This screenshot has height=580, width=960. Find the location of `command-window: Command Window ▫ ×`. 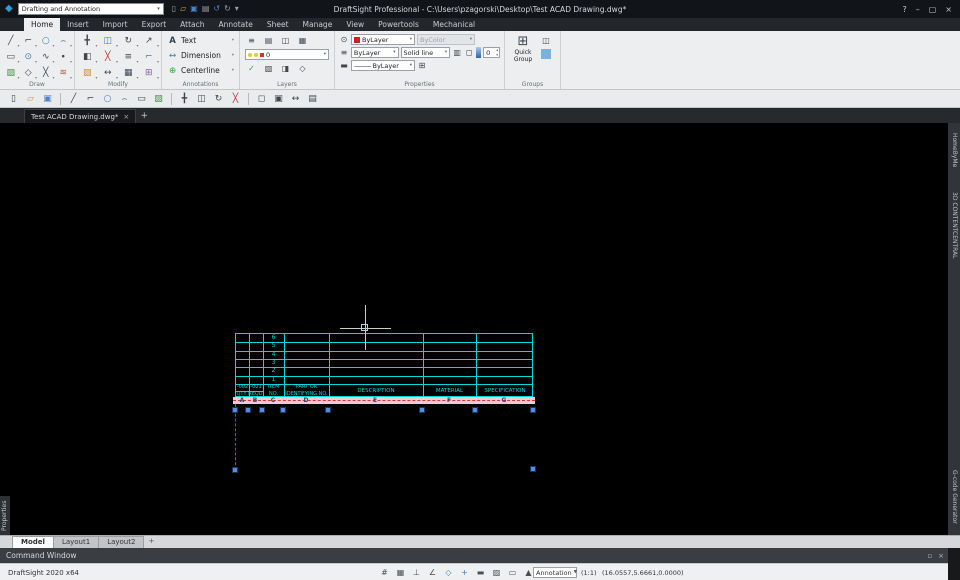

command-window: Command Window ▫ × is located at coordinates (480, 555).